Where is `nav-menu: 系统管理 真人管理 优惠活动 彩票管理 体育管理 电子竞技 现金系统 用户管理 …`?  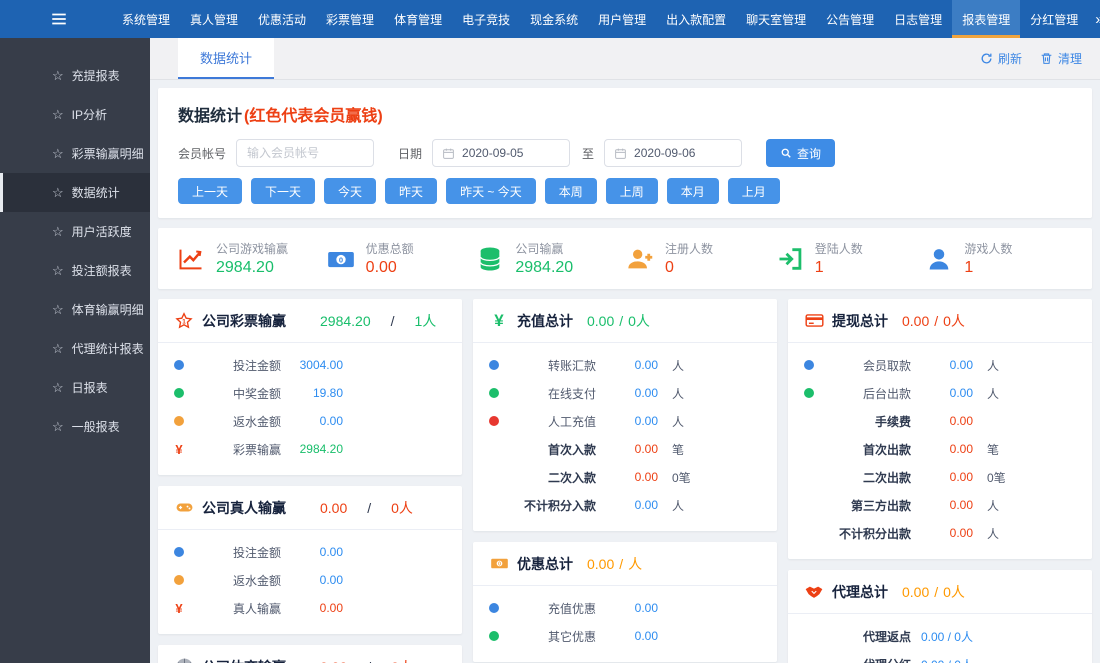
nav-menu: 系统管理 真人管理 优惠活动 彩票管理 体育管理 电子竞技 现金系统 用户管理 … is located at coordinates (606, 19).